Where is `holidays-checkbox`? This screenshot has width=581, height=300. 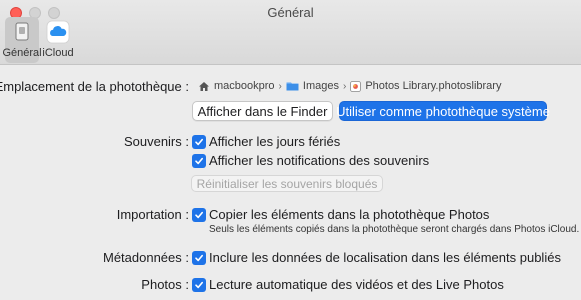
holidays-checkbox is located at coordinates (199, 142).